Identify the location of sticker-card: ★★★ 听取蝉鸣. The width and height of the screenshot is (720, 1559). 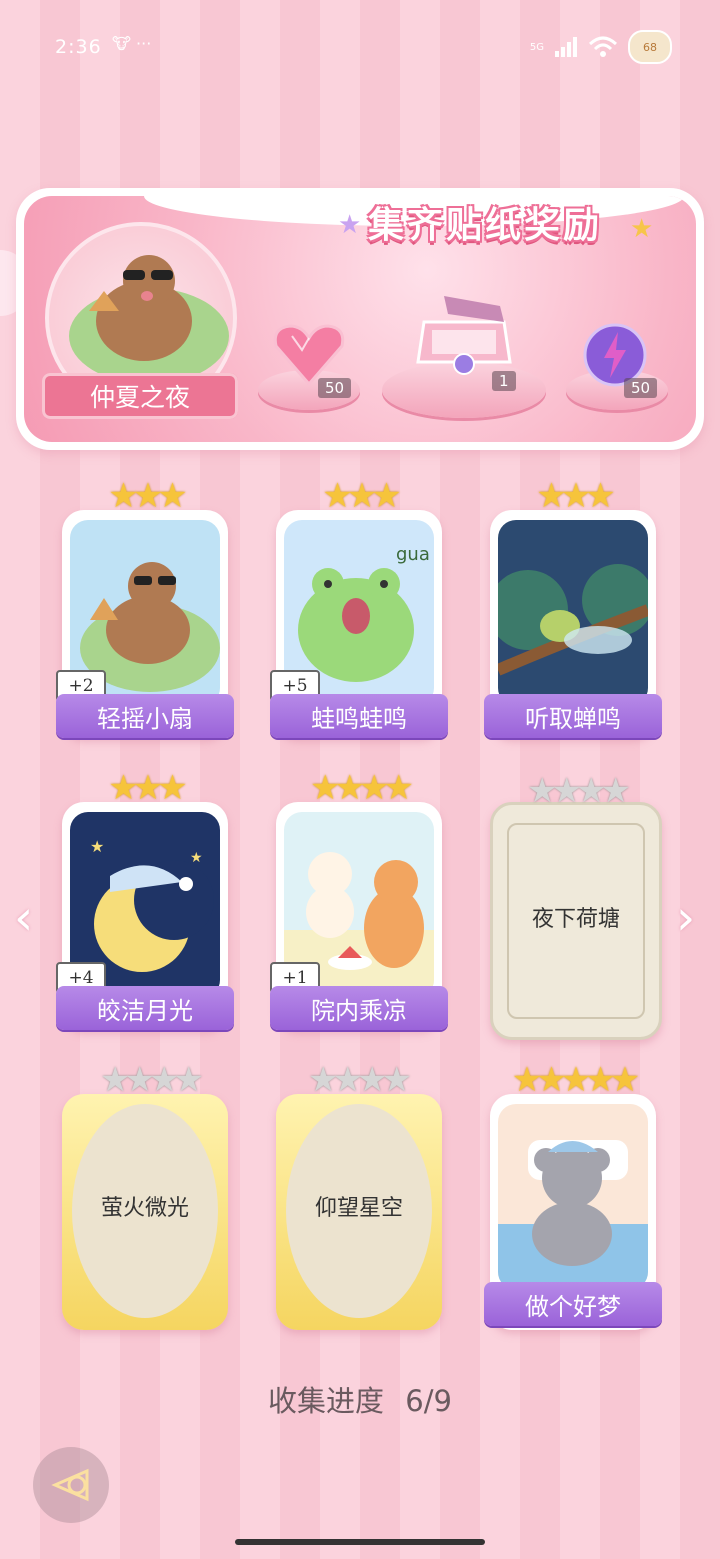
(573, 607).